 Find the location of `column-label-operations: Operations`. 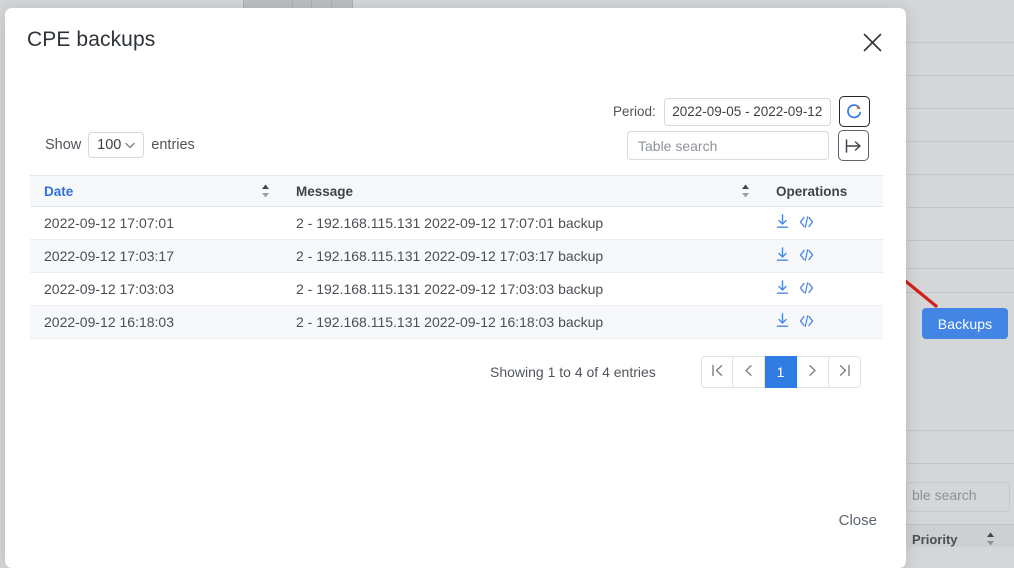

column-label-operations: Operations is located at coordinates (811, 191).